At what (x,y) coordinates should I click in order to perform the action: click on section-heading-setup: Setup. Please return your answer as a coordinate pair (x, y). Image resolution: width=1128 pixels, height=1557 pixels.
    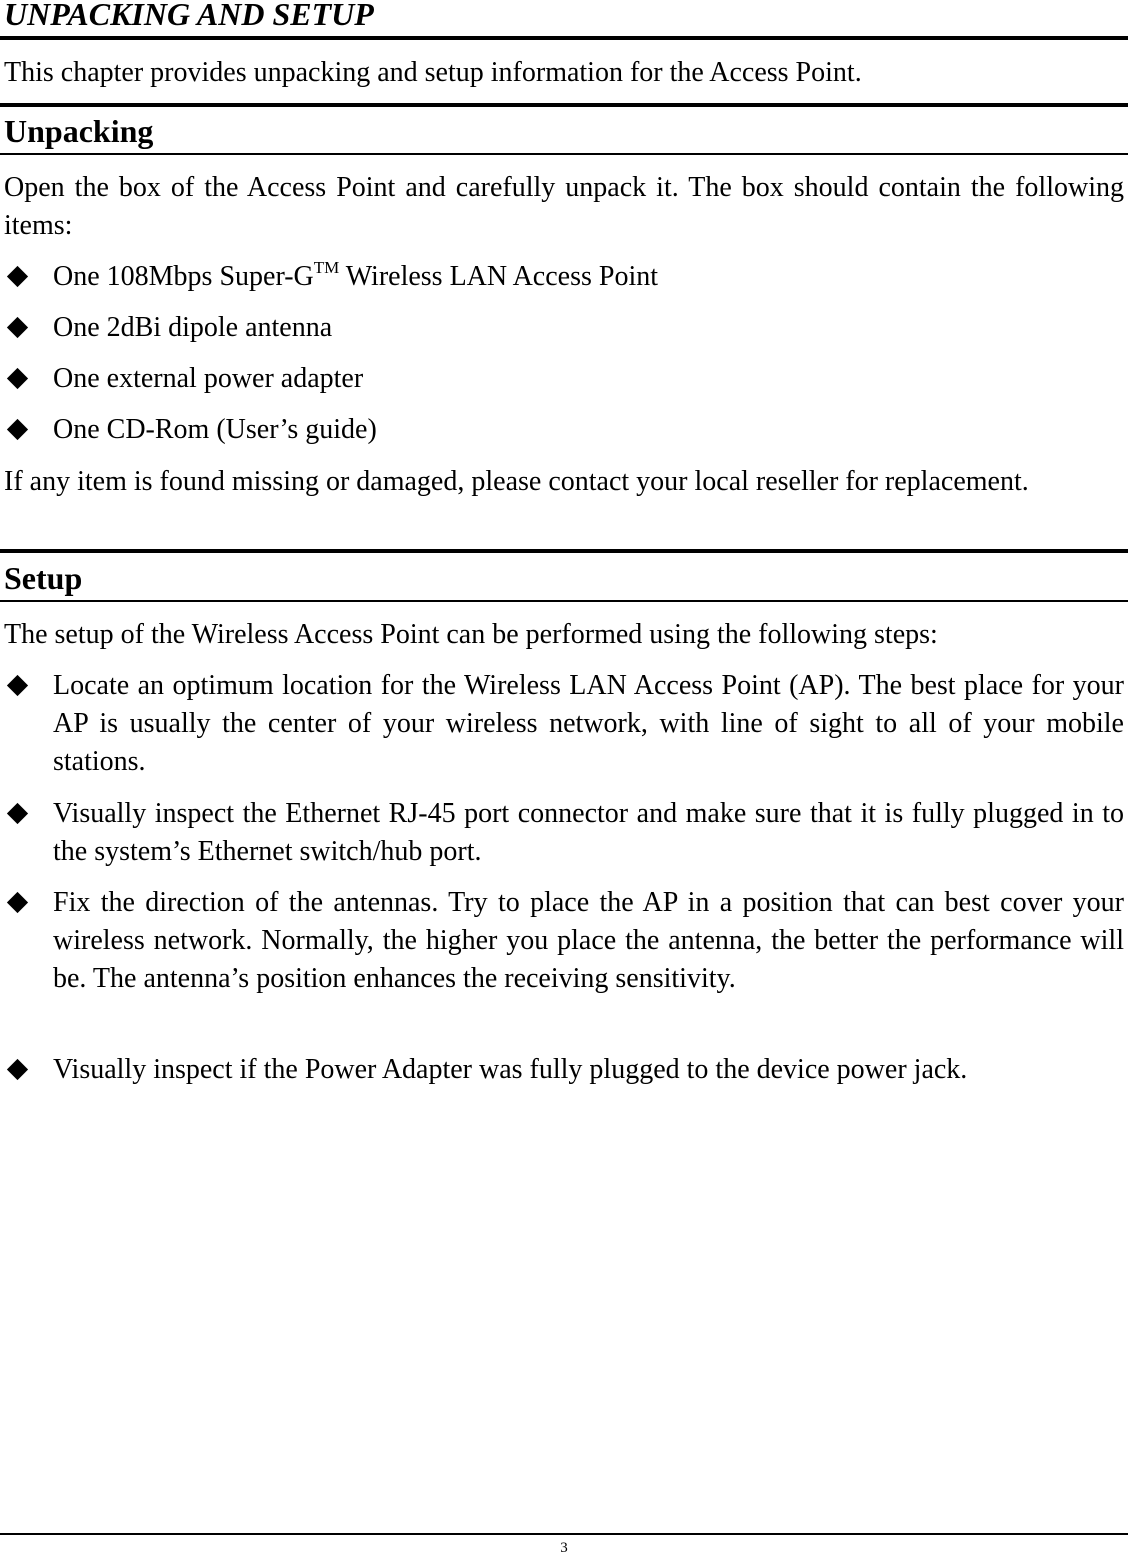
    Looking at the image, I should click on (43, 578).